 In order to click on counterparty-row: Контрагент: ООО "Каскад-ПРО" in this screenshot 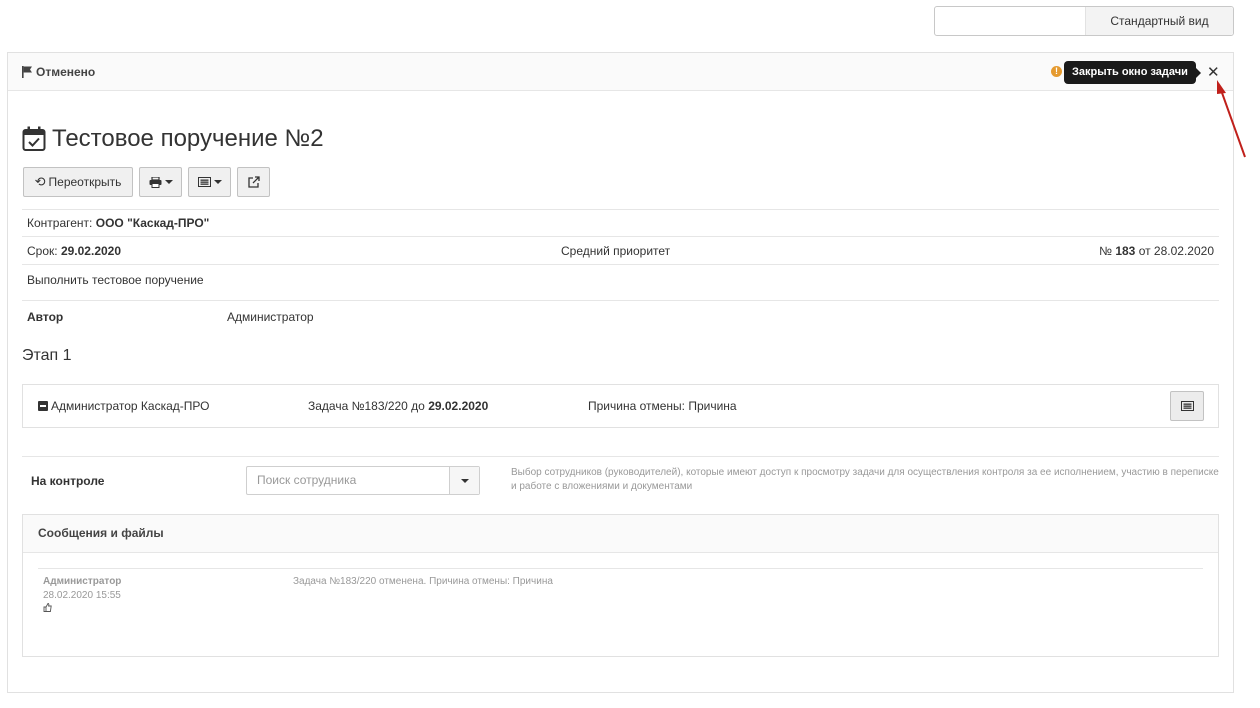, I will do `click(620, 223)`.